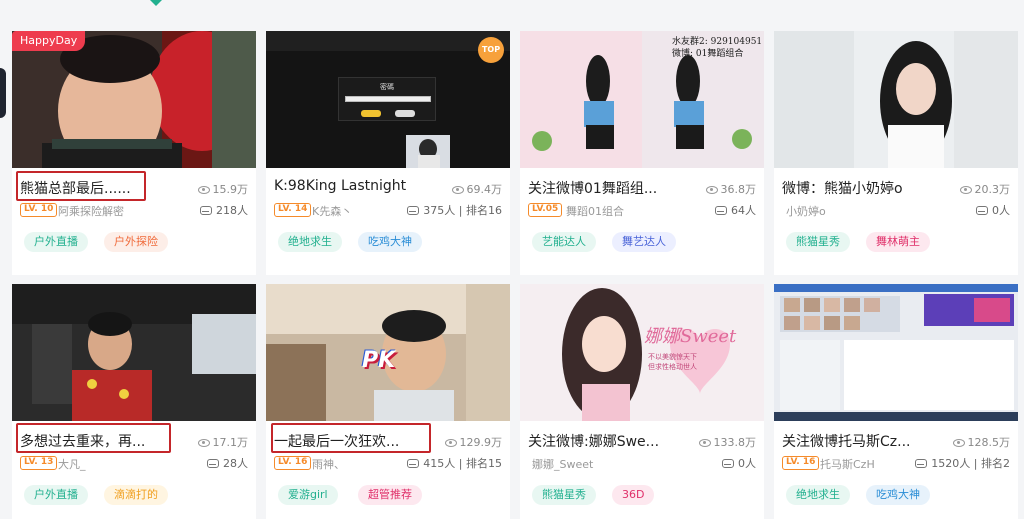  Describe the element at coordinates (564, 242) in the screenshot. I see `category-tag: 艺能达人` at that location.